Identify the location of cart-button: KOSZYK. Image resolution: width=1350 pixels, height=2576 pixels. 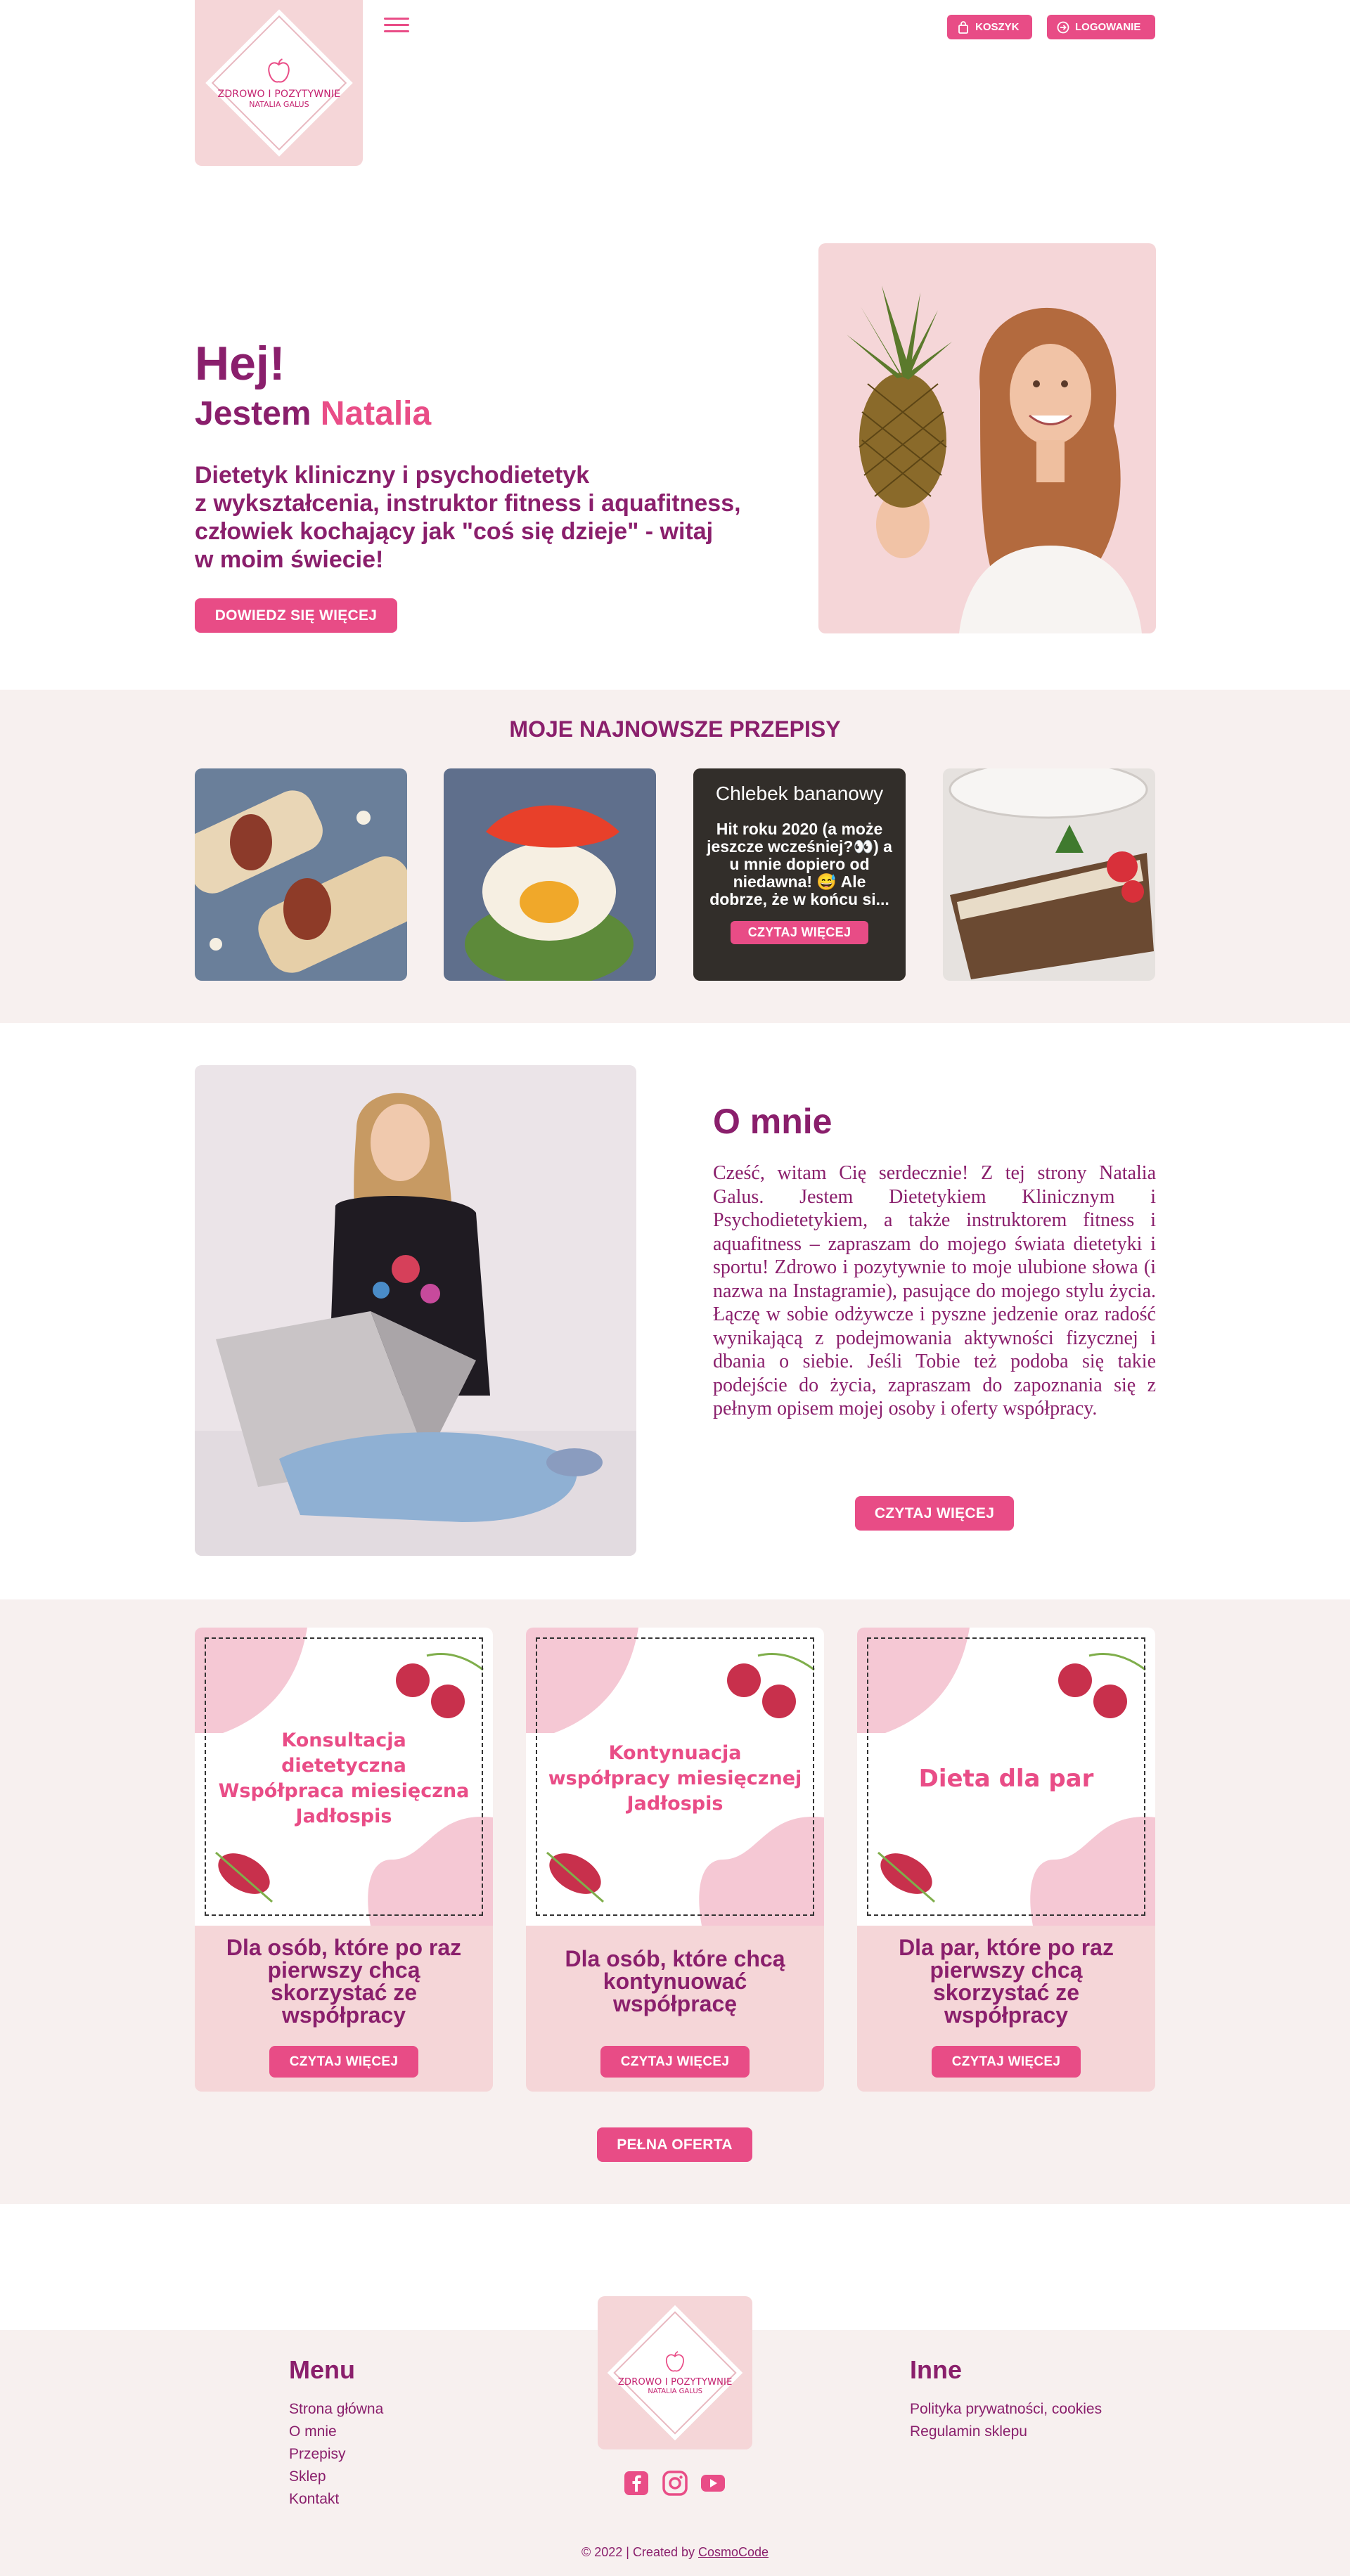
(990, 27).